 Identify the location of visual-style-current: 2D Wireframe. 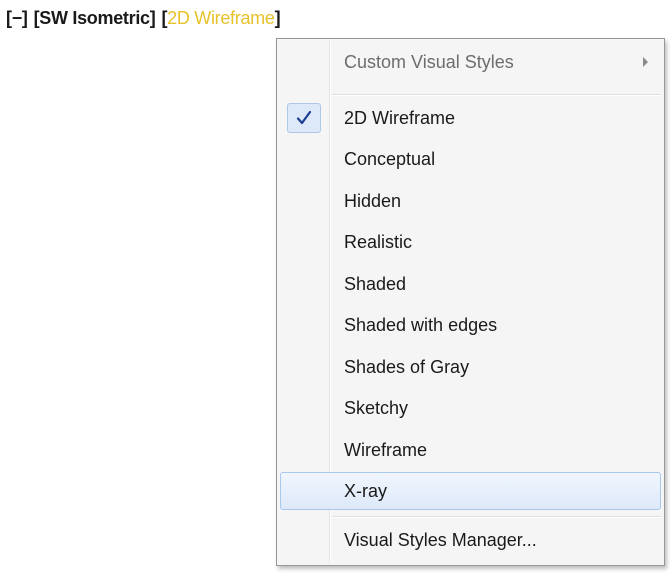
(221, 17).